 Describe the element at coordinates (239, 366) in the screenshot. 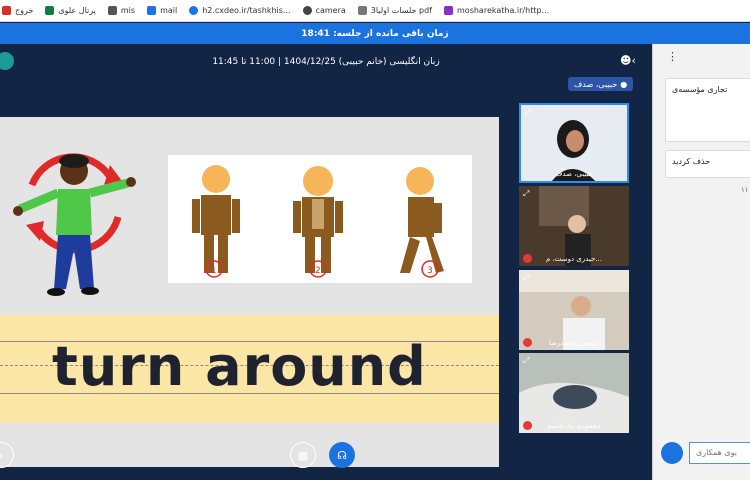

I see `slide-word: turn around` at that location.